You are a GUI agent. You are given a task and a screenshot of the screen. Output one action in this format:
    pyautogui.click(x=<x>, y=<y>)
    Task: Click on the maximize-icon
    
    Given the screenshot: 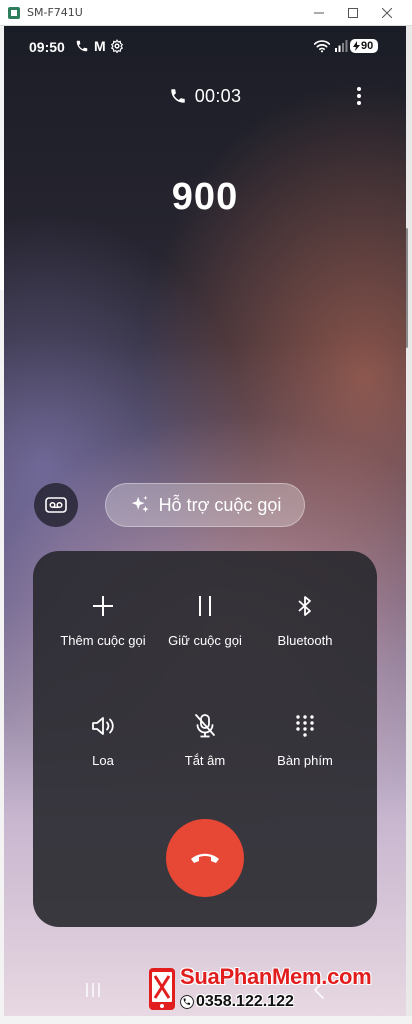 What is the action you would take?
    pyautogui.click(x=353, y=13)
    